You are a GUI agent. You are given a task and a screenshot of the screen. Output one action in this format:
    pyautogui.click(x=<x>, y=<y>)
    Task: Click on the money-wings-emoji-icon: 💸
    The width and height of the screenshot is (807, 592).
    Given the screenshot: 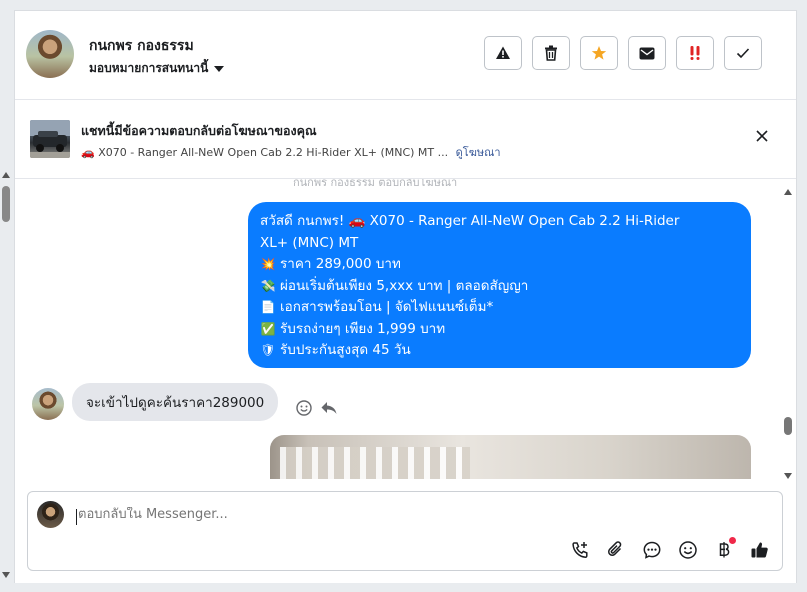 What is the action you would take?
    pyautogui.click(x=268, y=285)
    